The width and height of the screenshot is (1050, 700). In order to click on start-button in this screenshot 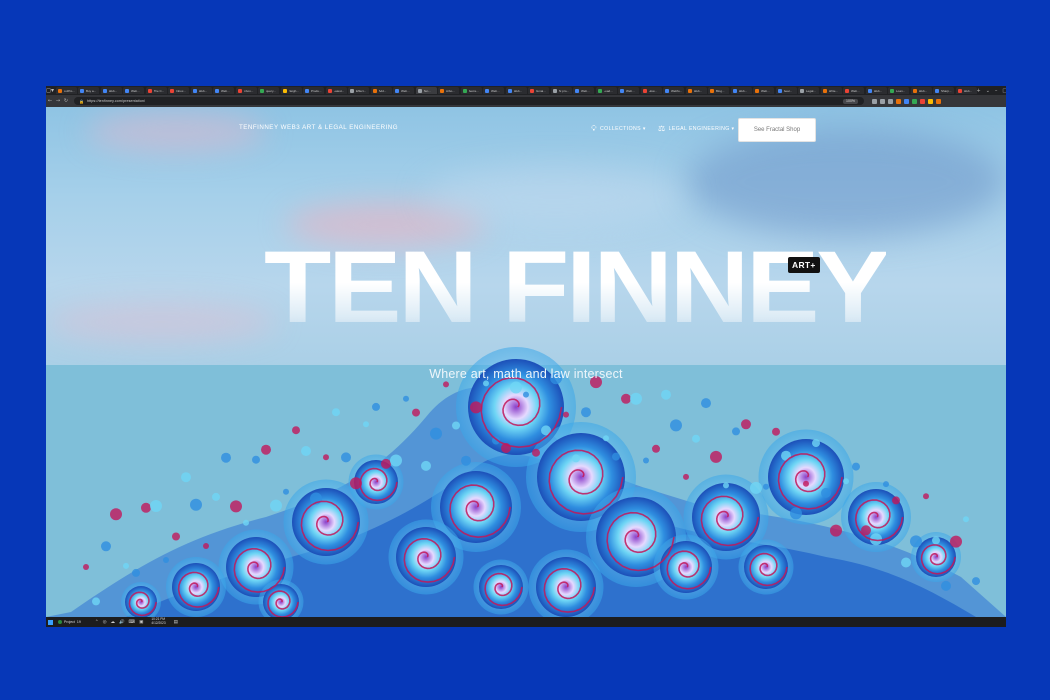, I will do `click(50, 622)`.